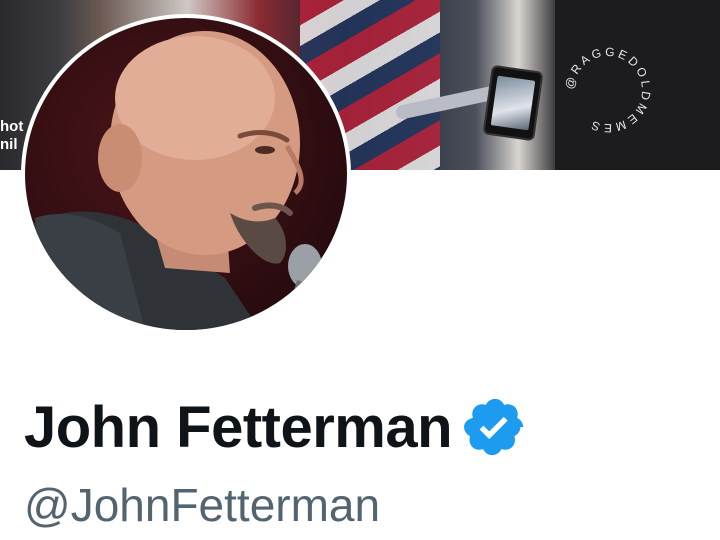 This screenshot has height=540, width=720. What do you see at coordinates (495, 427) in the screenshot?
I see `verified-badge-icon` at bounding box center [495, 427].